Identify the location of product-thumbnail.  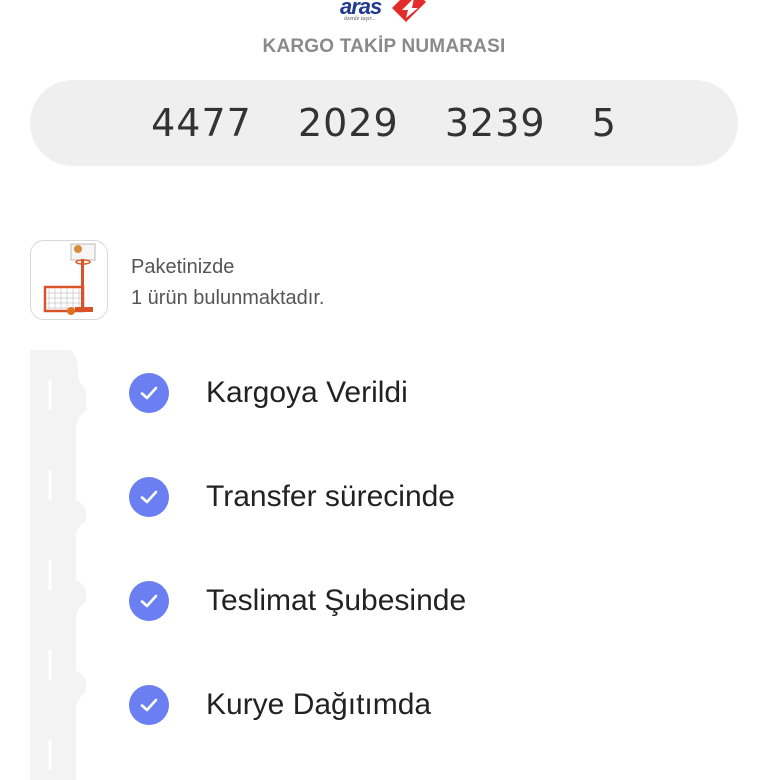
(69, 280).